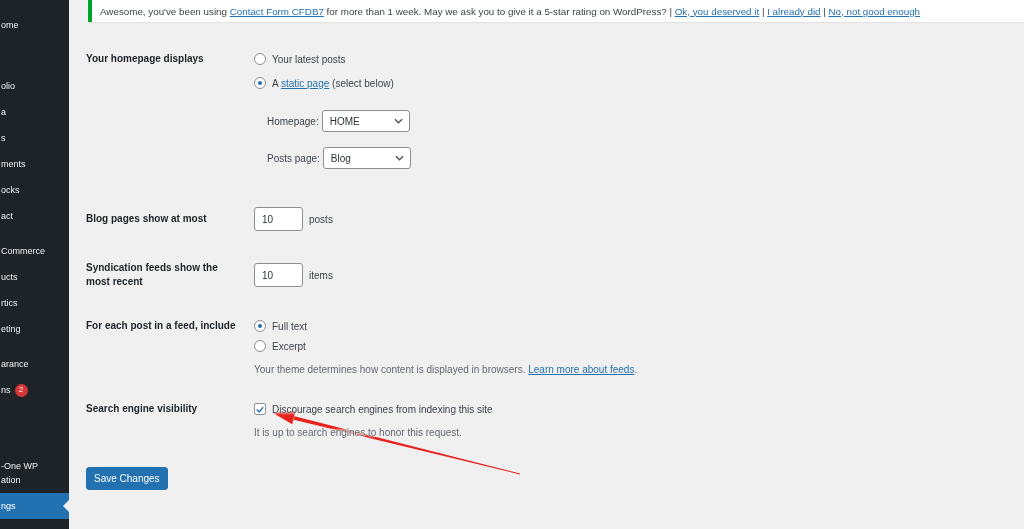  Describe the element at coordinates (34, 86) in the screenshot. I see `sidebar-item: olio` at that location.